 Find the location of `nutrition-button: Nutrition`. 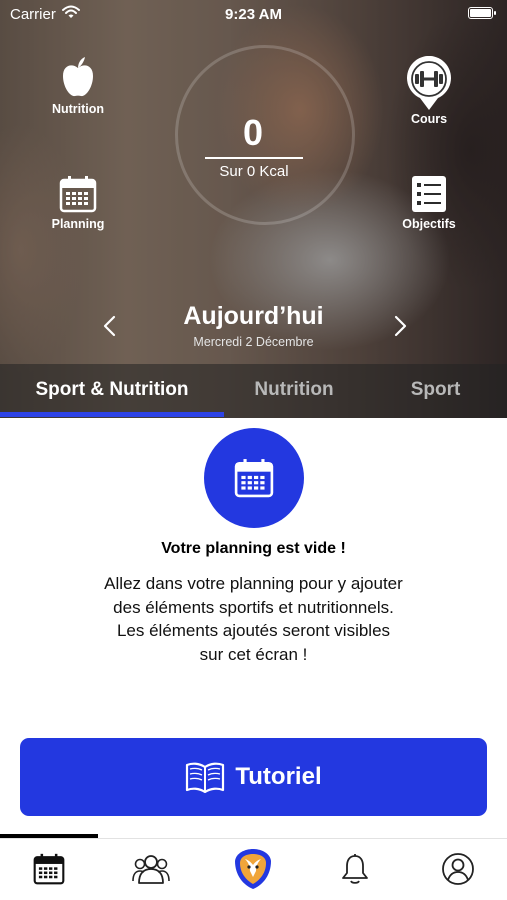

nutrition-button: Nutrition is located at coordinates (78, 86).